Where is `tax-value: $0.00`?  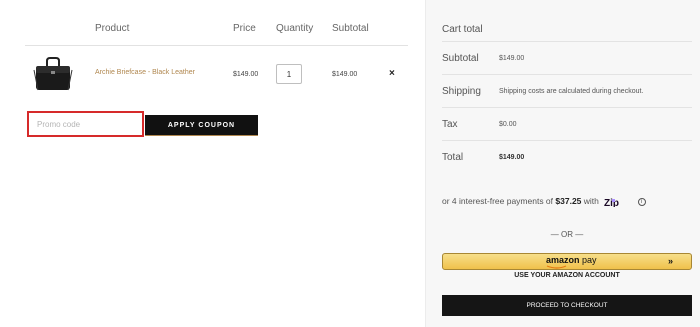
tax-value: $0.00 is located at coordinates (508, 124).